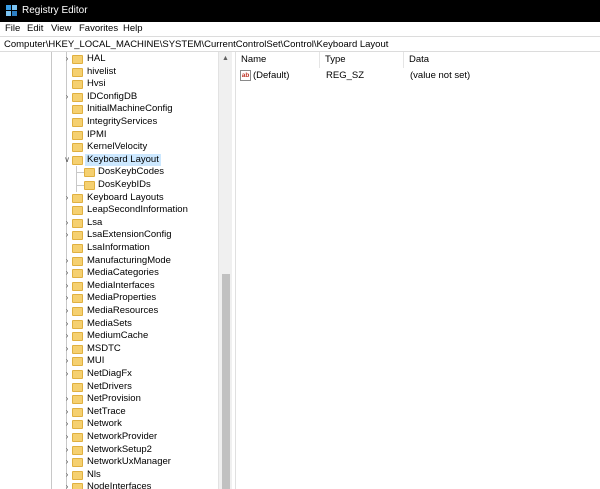 The width and height of the screenshot is (600, 489). Describe the element at coordinates (502, 60) in the screenshot. I see `column-header-data: Data` at that location.